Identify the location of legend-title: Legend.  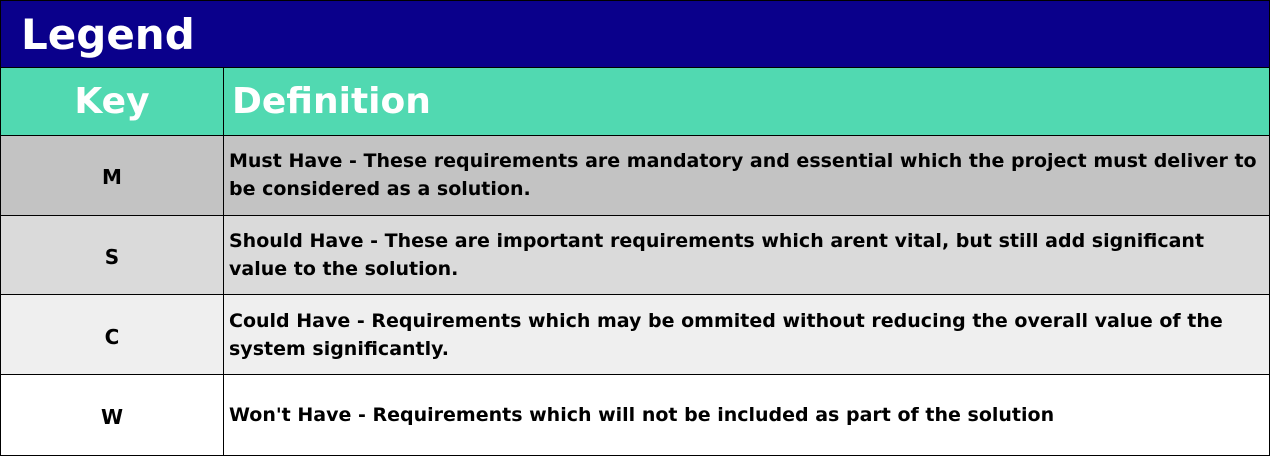
(635, 34).